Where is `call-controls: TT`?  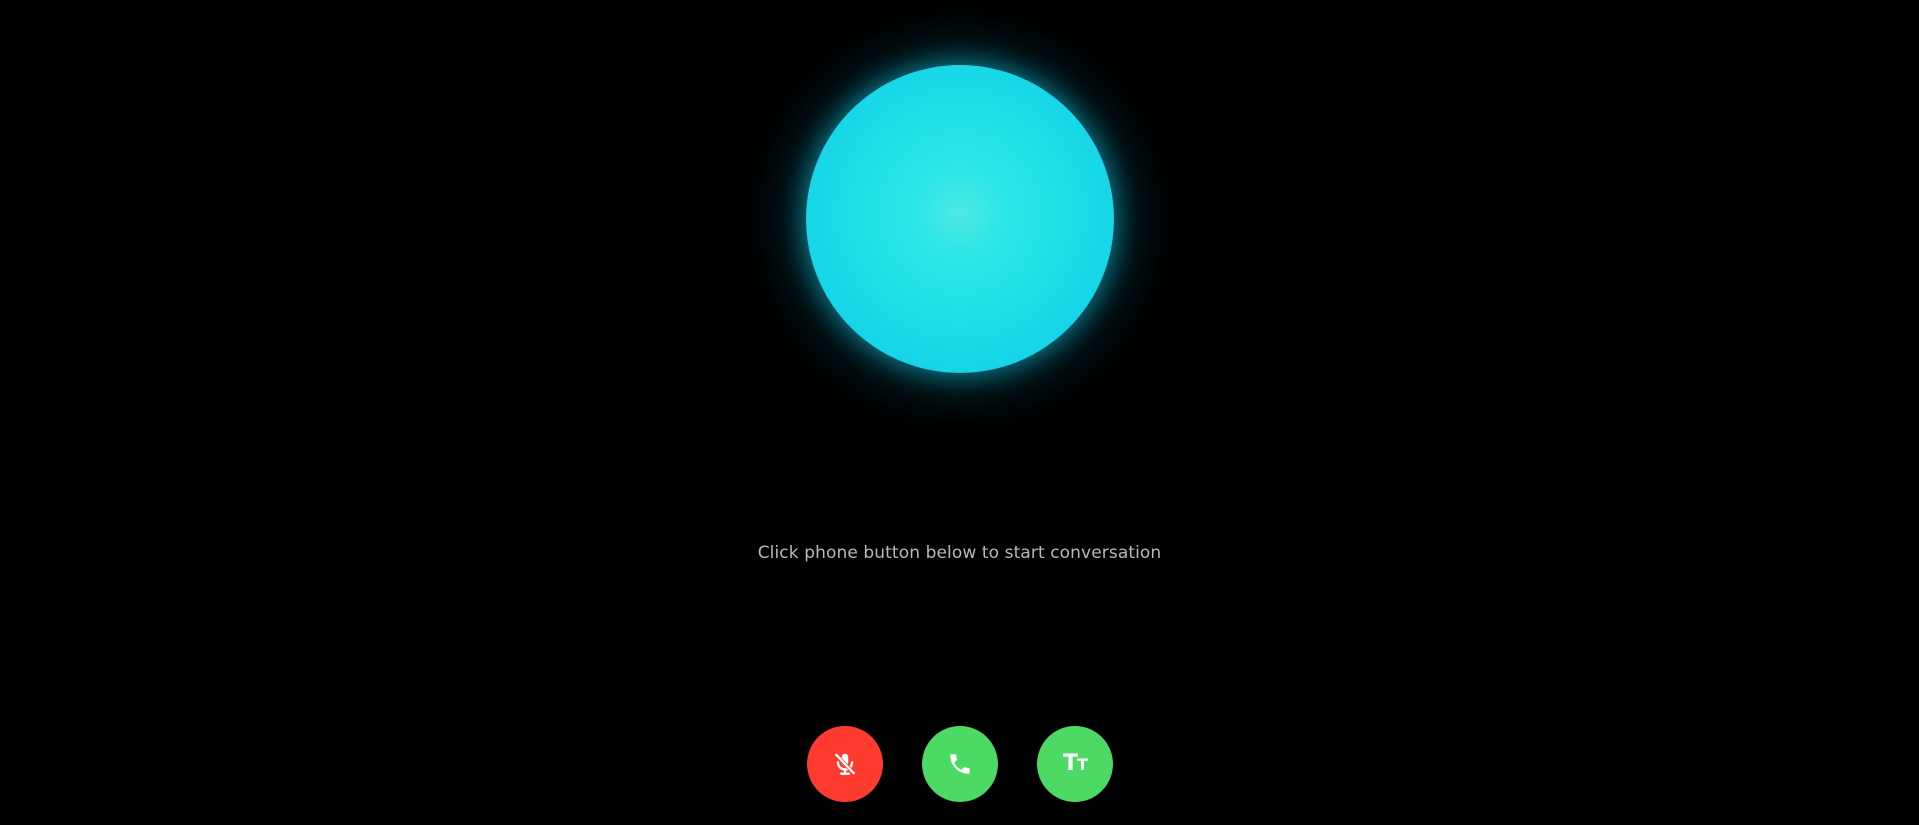
call-controls: TT is located at coordinates (959, 764).